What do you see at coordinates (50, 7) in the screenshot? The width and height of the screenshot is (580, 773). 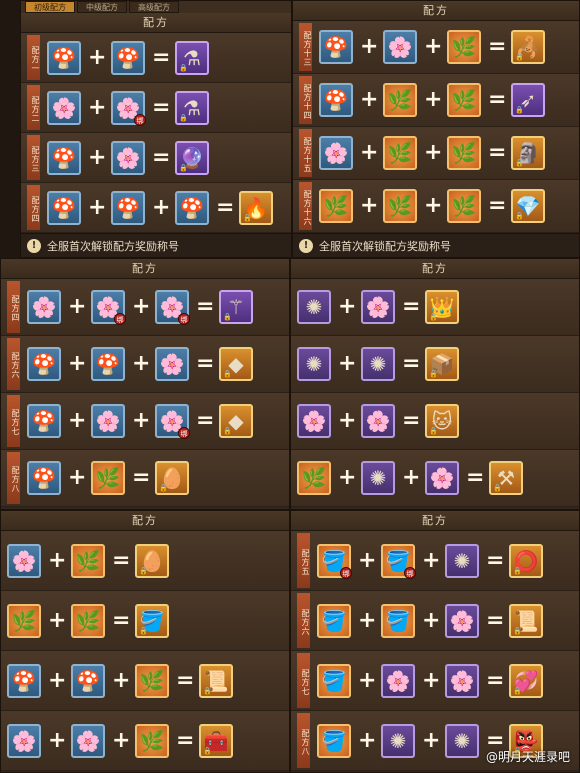 I see `tab-basic: 初级配方` at bounding box center [50, 7].